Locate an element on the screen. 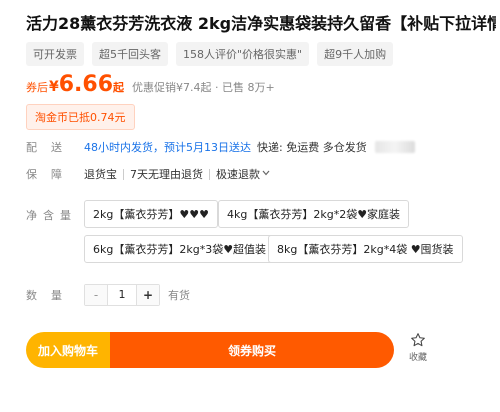 This screenshot has height=412, width=500. delivery-label: 配送 is located at coordinates (51, 147).